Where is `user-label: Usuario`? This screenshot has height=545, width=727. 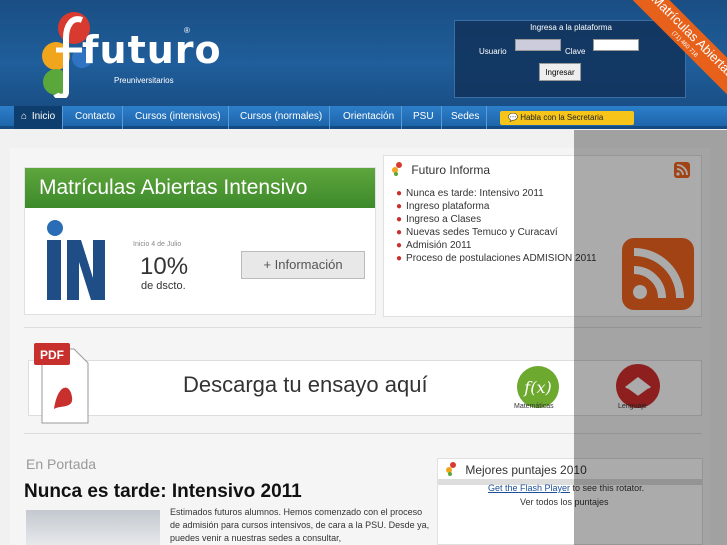 user-label: Usuario is located at coordinates (493, 51).